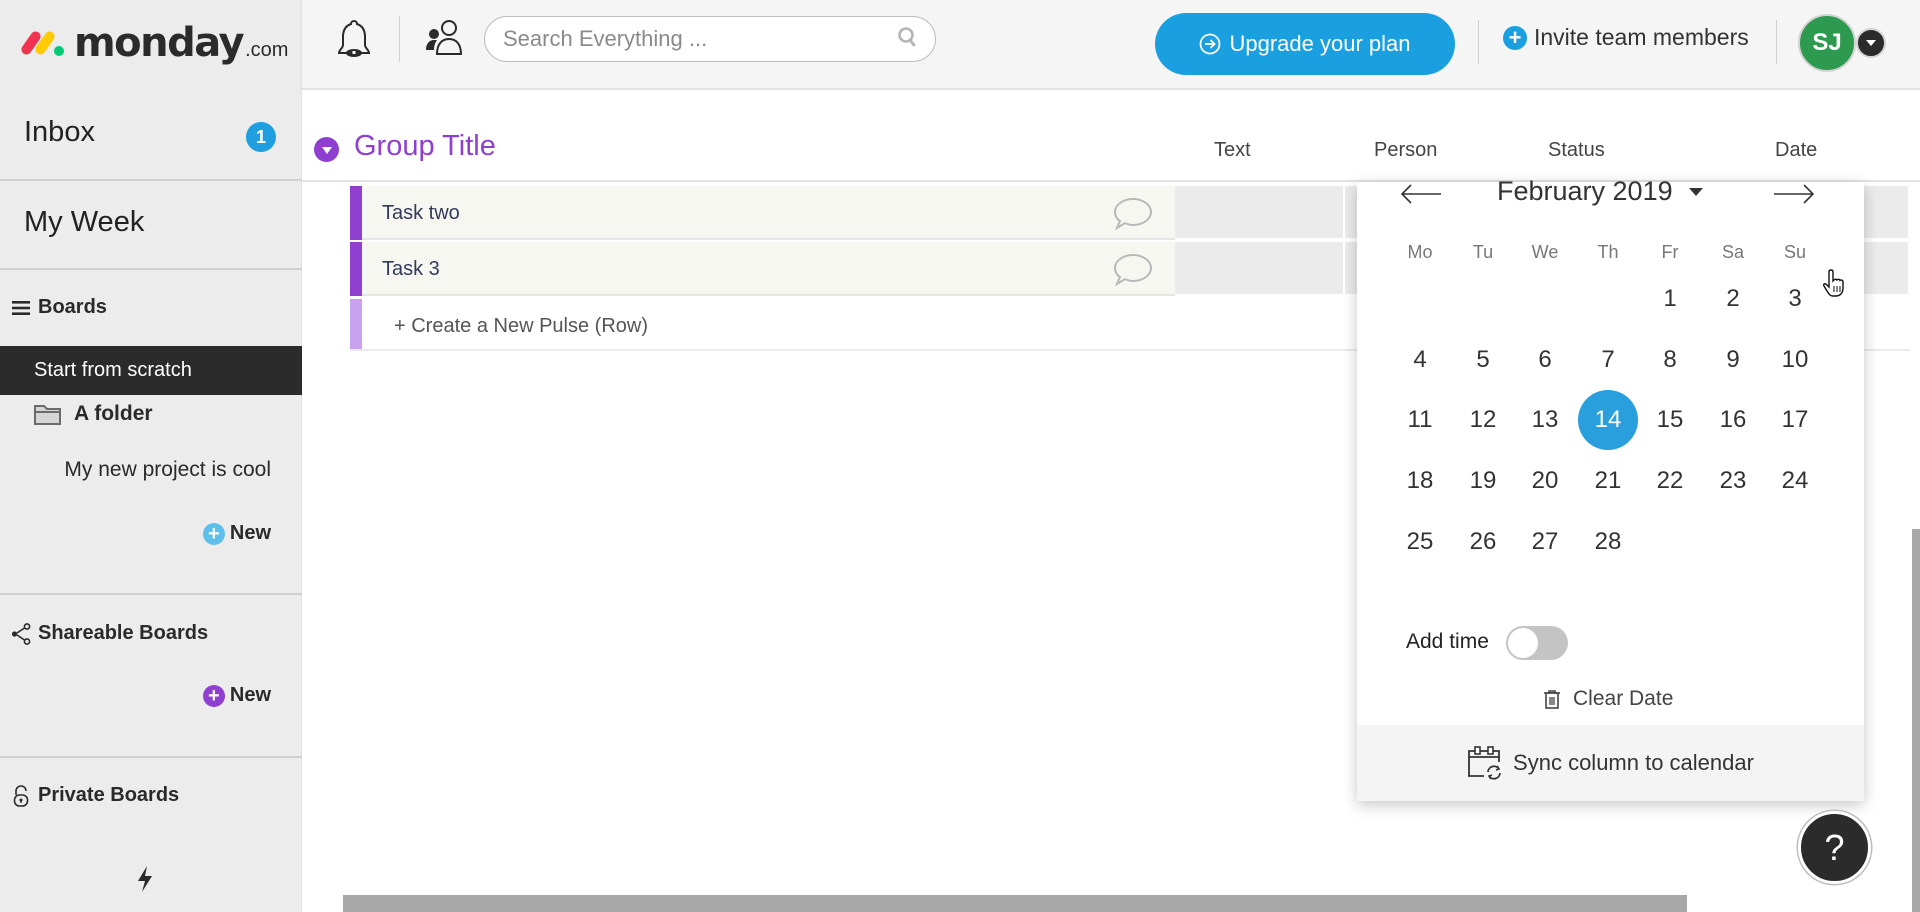 The height and width of the screenshot is (912, 1920). I want to click on calendar-day: 2, so click(1733, 299).